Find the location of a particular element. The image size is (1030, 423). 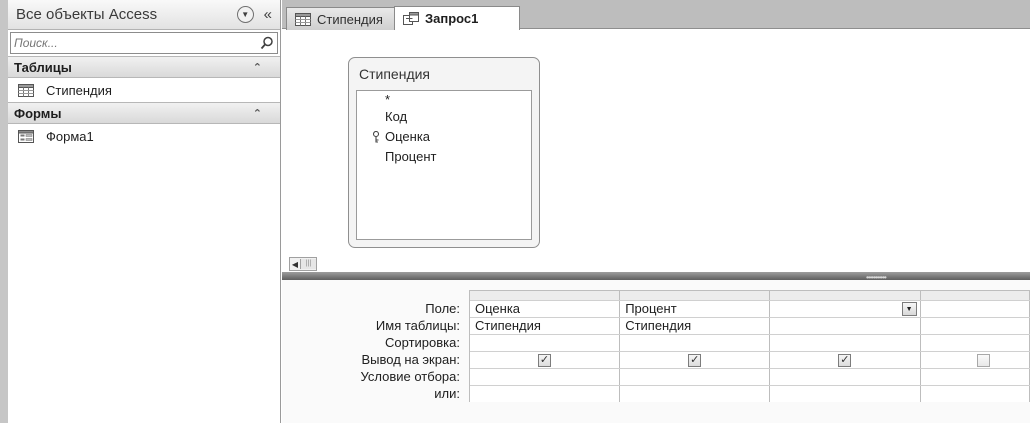

nav-group-forms: Формы ⌃ is located at coordinates (144, 113).